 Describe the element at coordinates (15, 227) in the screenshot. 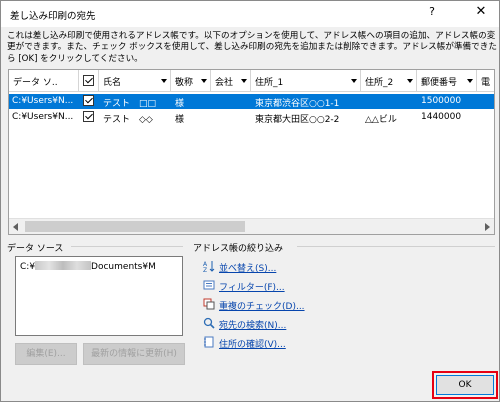

I see `scroll-left-icon` at that location.